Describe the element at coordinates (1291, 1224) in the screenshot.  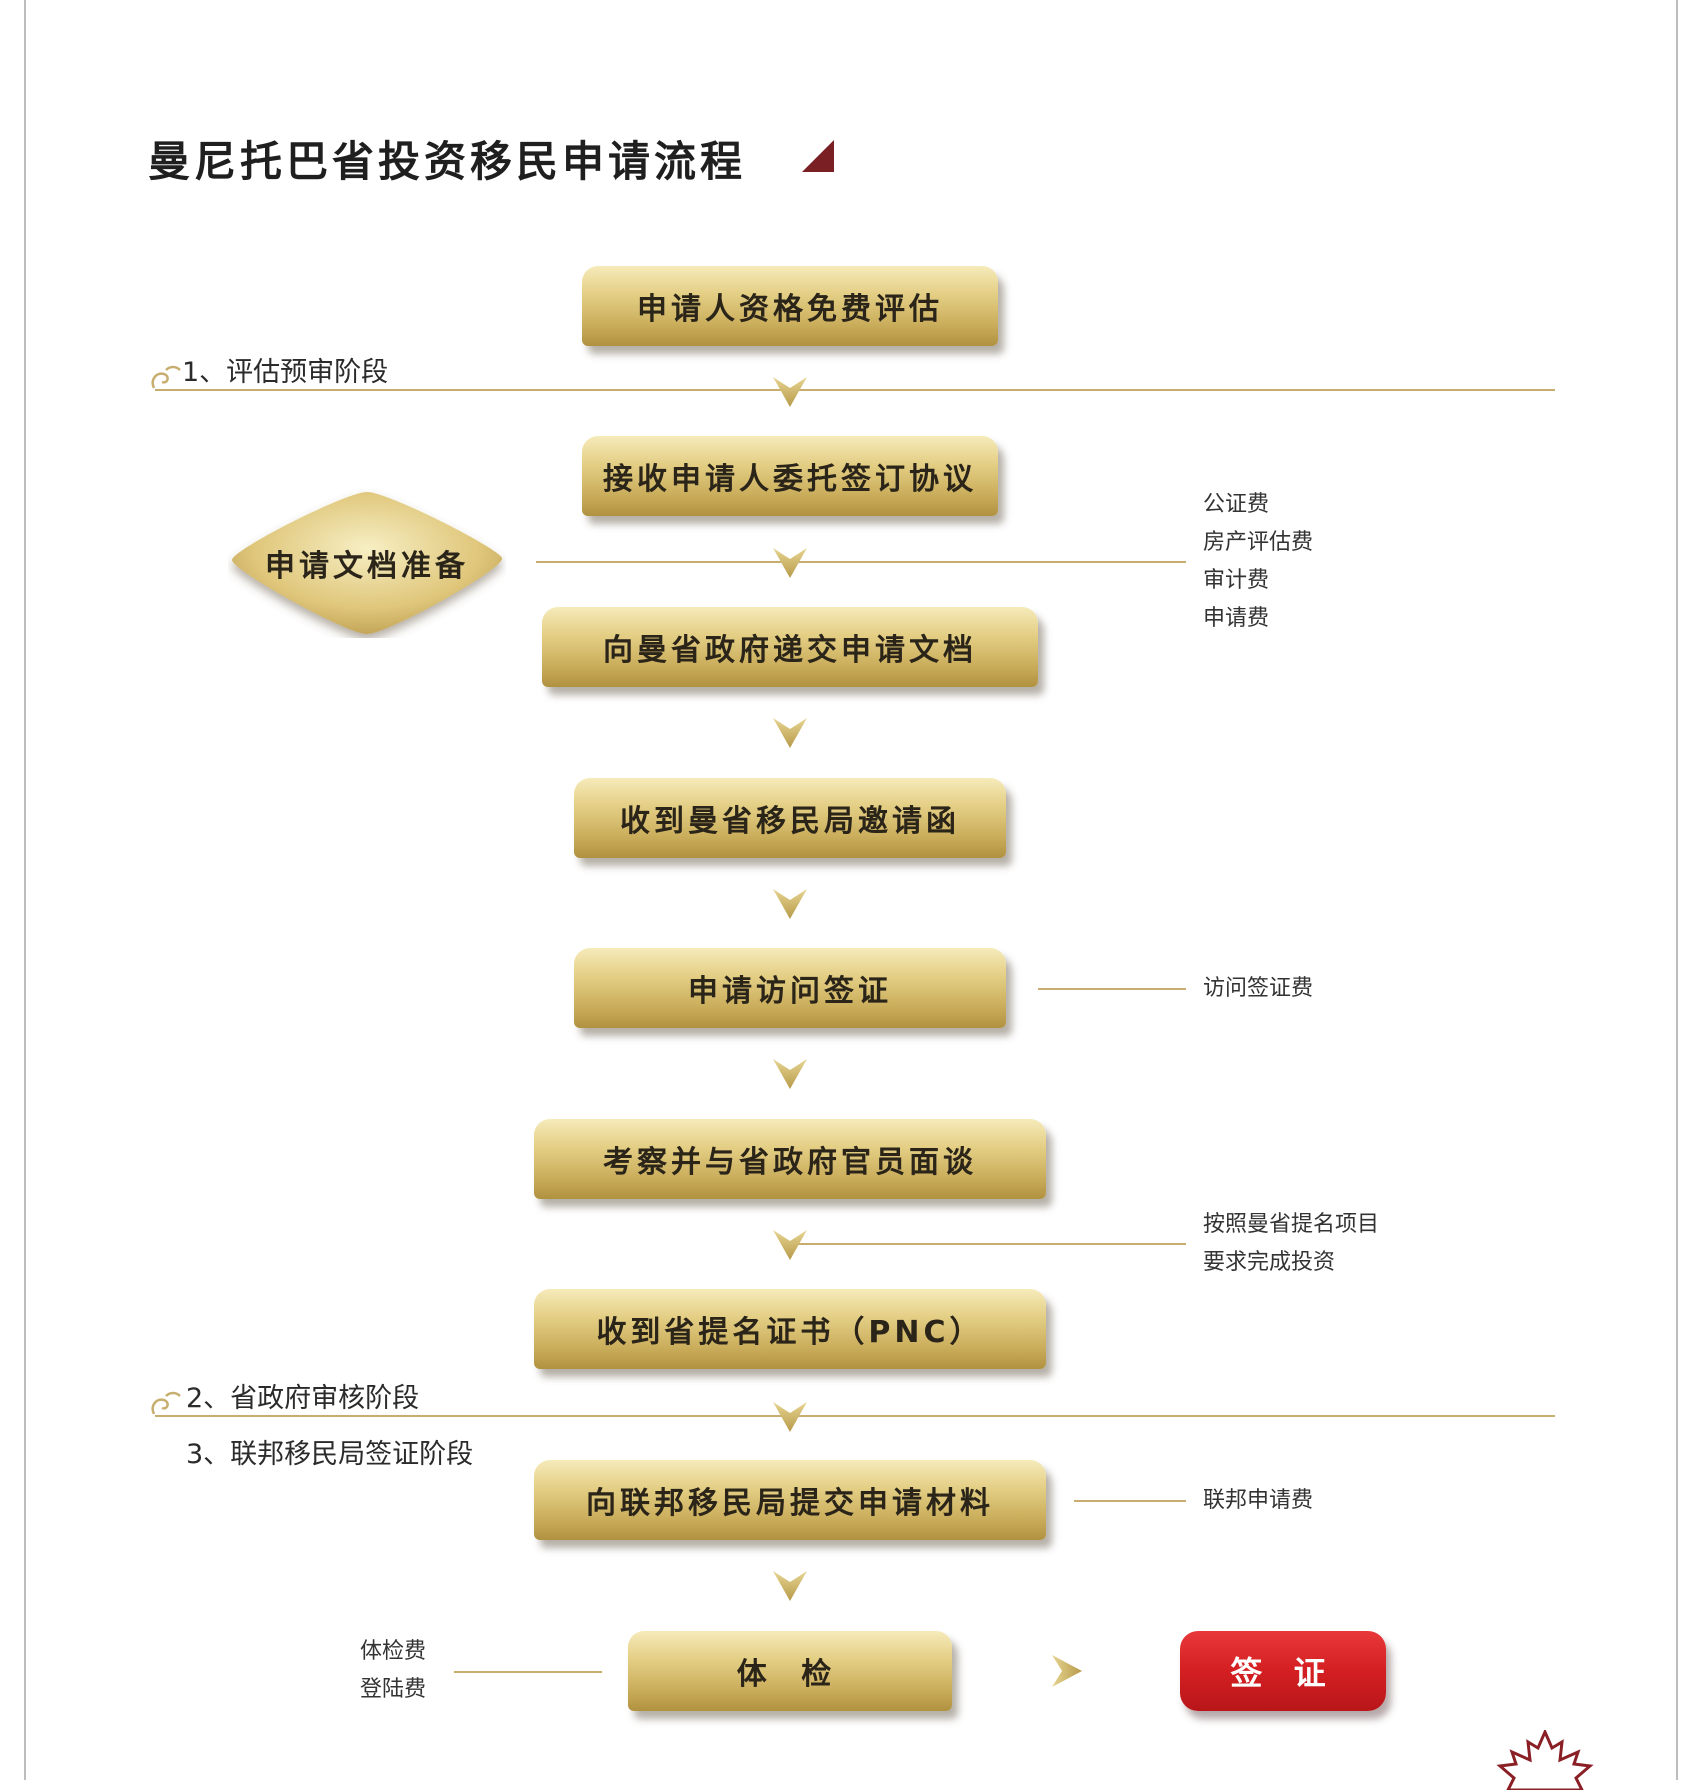
I see `investment-note-line1: 按照曼省提名项目` at that location.